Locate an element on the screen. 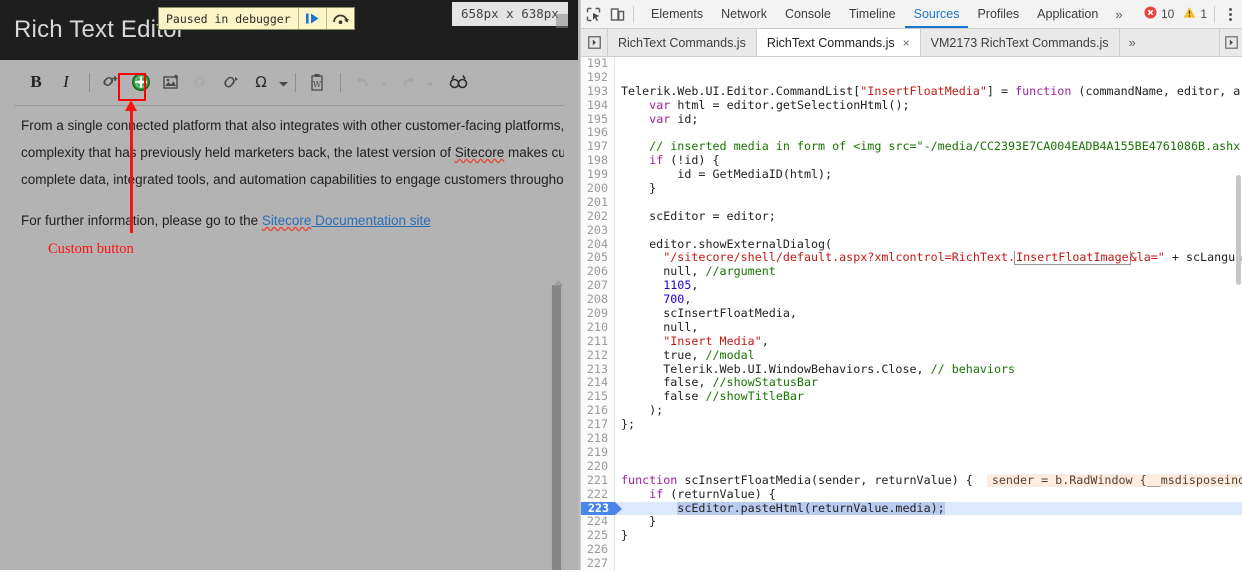 Image resolution: width=1242 pixels, height=572 pixels. error-counter: 10 is located at coordinates (1159, 14).